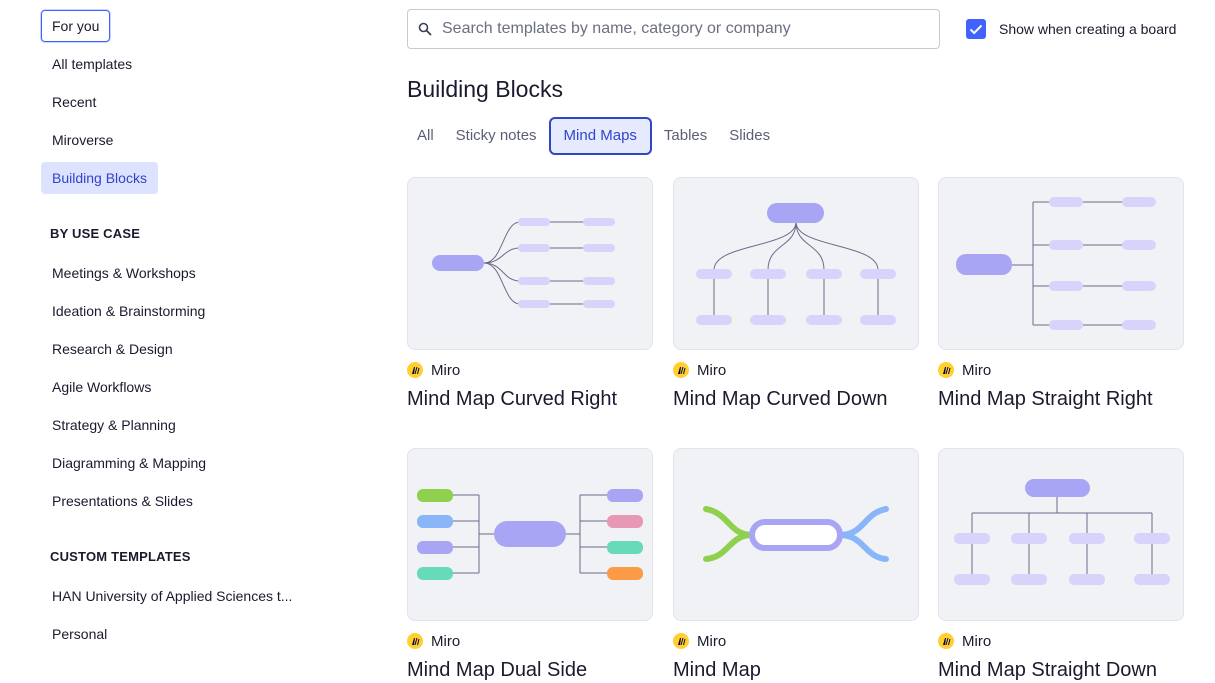 The image size is (1215, 683). Describe the element at coordinates (122, 501) in the screenshot. I see `sidebar-item-presentations-slides: Presentations & Slides` at that location.